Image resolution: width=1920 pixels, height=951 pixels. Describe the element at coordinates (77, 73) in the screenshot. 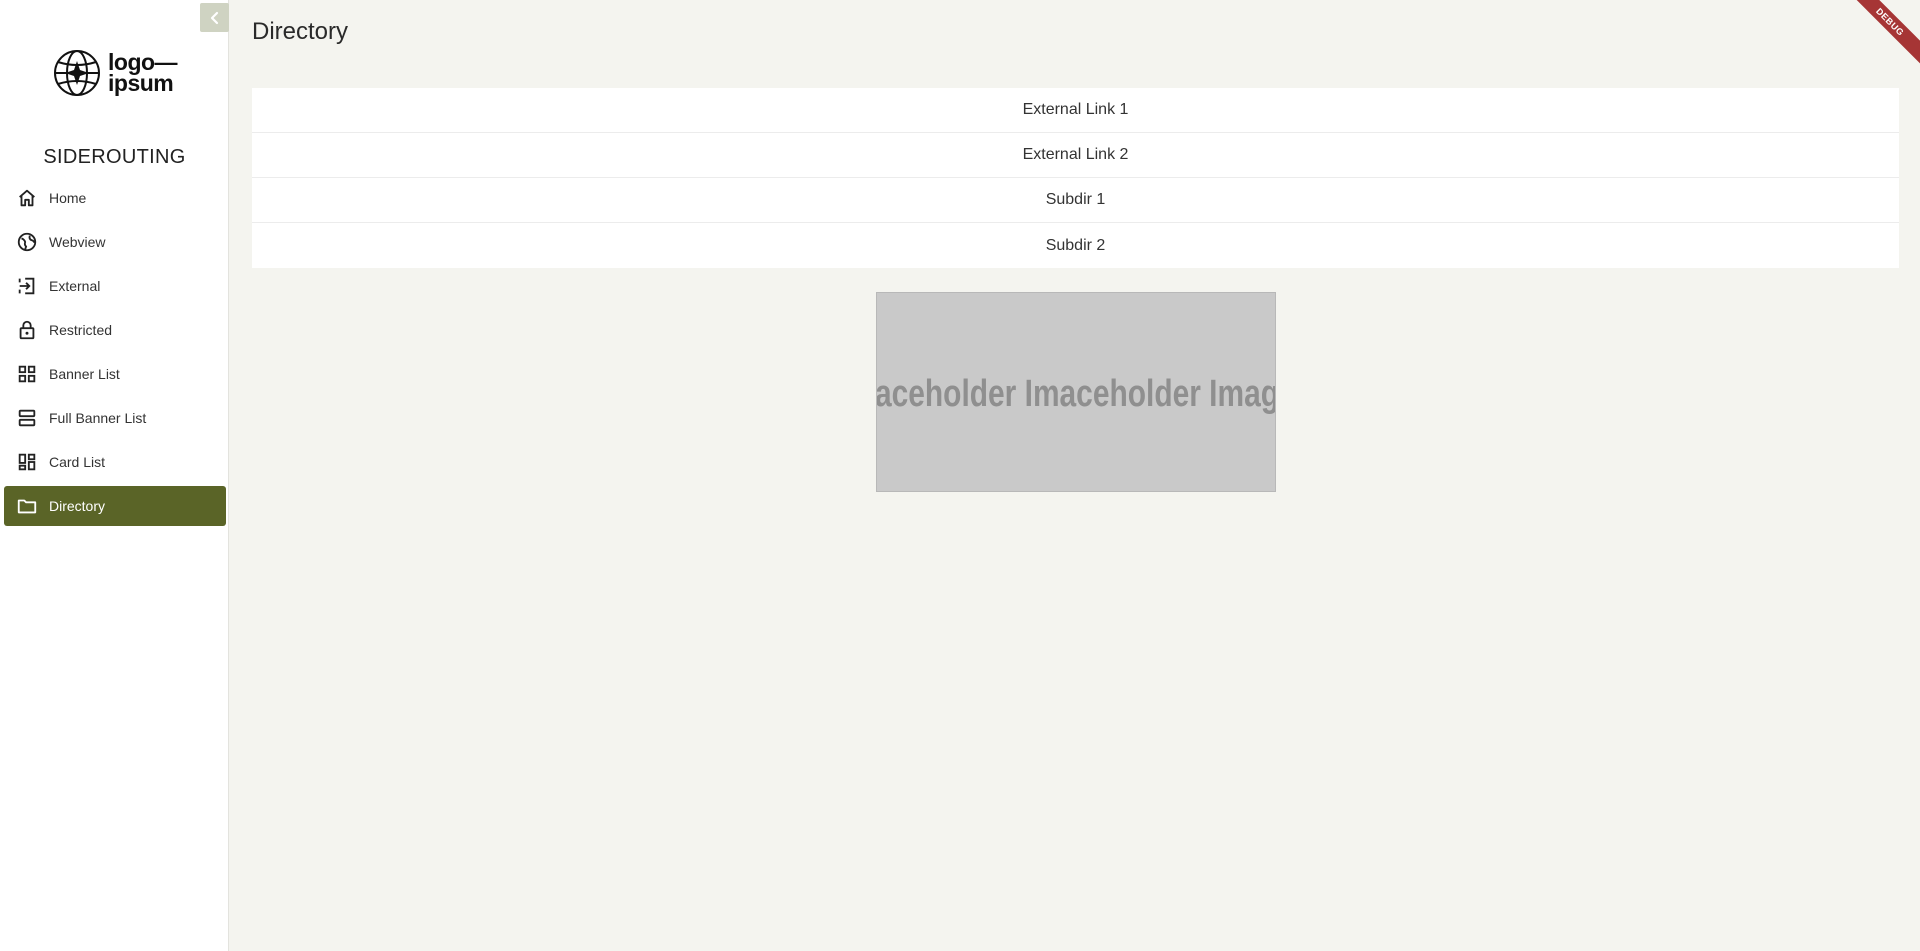

I see `logo-globe-icon` at that location.